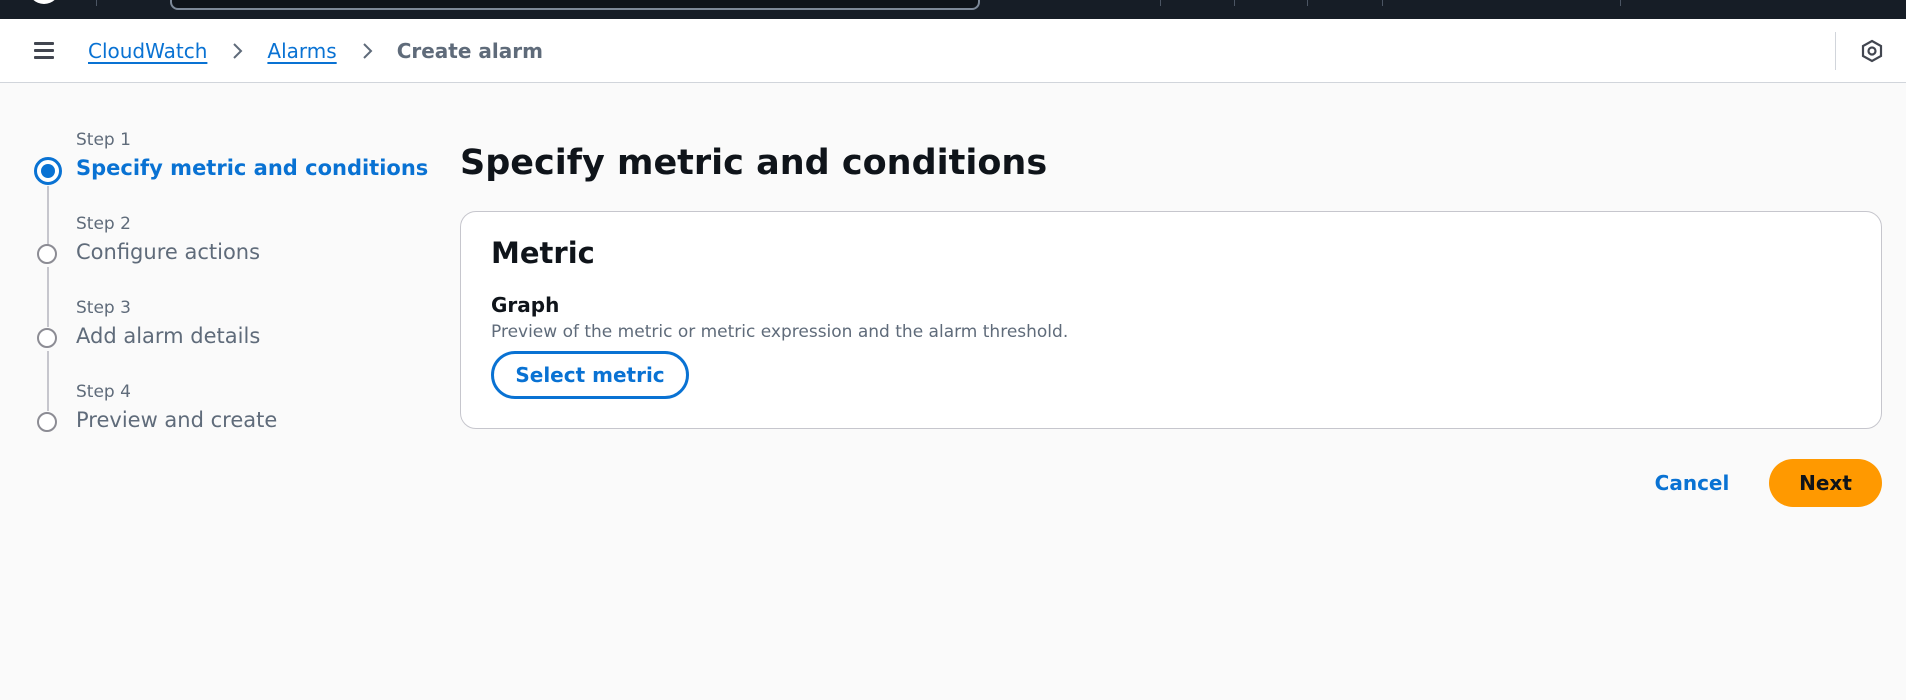 The height and width of the screenshot is (700, 1906). I want to click on breadcrumb-link-alarms: Alarms, so click(301, 51).